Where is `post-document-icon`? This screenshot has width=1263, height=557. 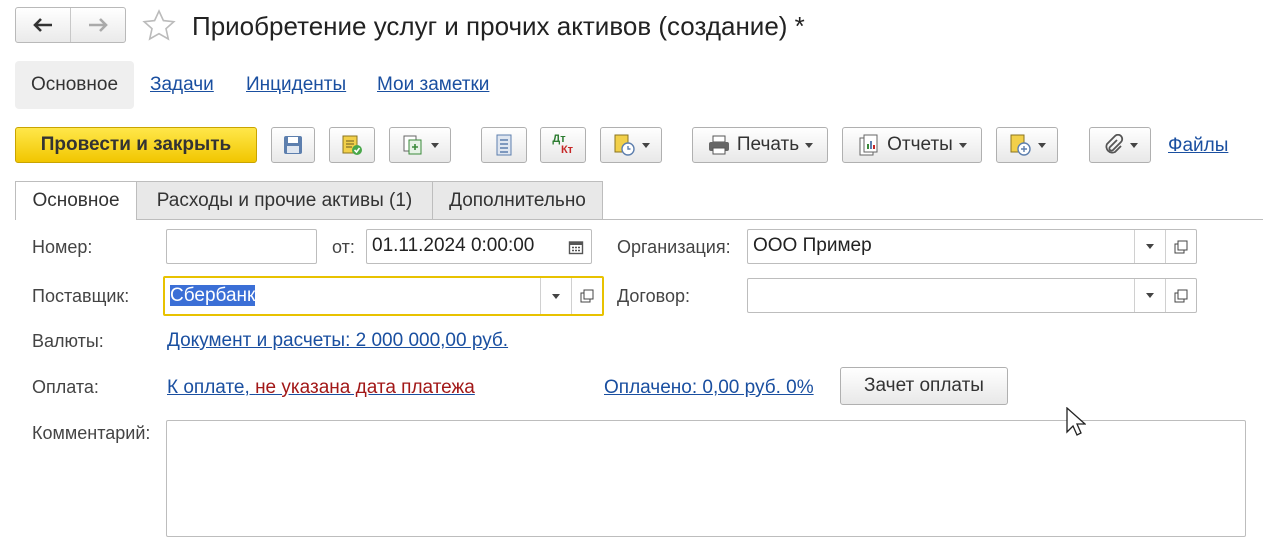
post-document-icon is located at coordinates (352, 145).